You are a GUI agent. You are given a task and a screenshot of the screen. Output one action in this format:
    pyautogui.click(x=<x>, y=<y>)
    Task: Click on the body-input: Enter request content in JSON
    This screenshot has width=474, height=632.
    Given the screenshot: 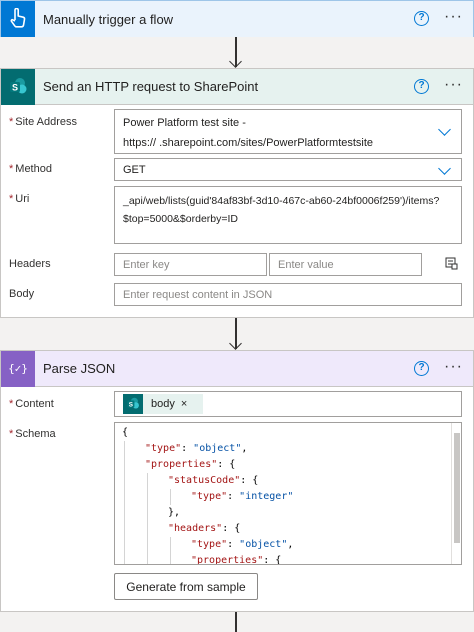 What is the action you would take?
    pyautogui.click(x=288, y=294)
    